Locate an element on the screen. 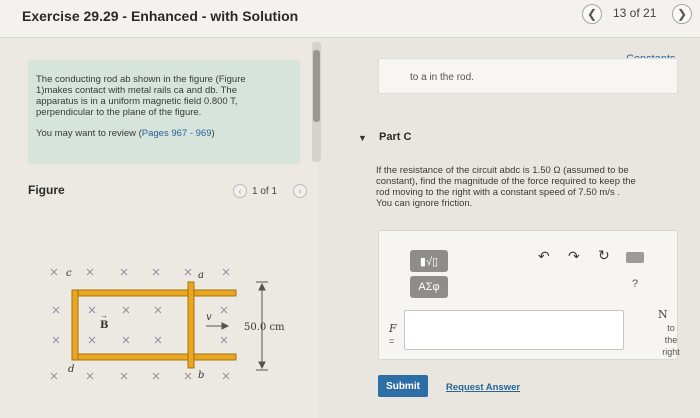 The image size is (700, 418). label-v: v is located at coordinates (209, 317).